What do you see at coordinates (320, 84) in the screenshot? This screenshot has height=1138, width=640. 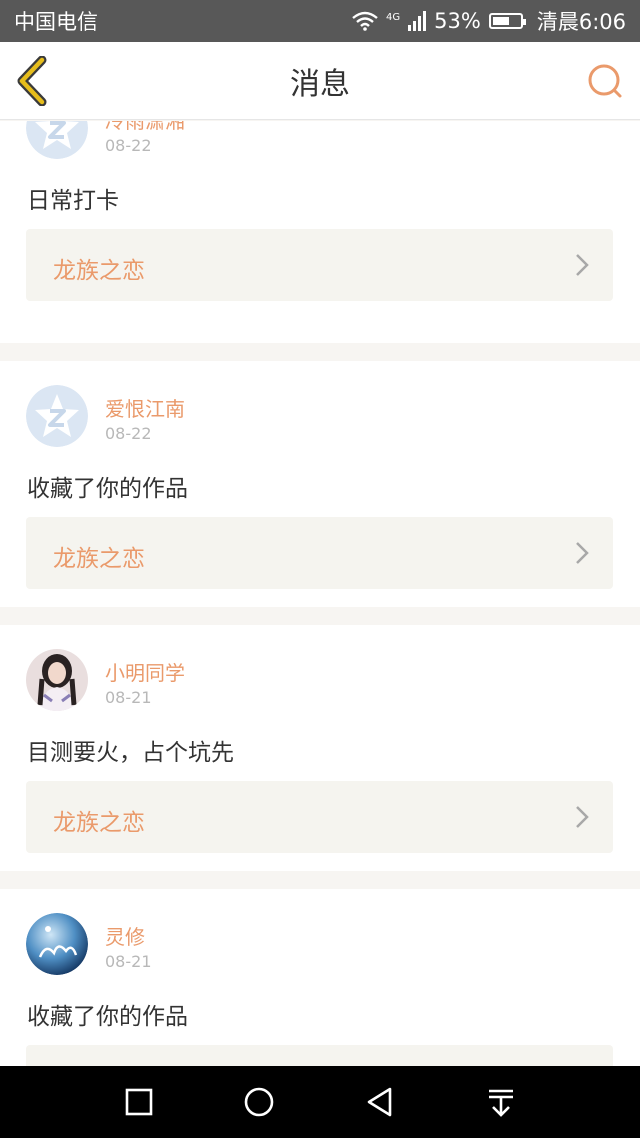 I see `page-title: 消息` at bounding box center [320, 84].